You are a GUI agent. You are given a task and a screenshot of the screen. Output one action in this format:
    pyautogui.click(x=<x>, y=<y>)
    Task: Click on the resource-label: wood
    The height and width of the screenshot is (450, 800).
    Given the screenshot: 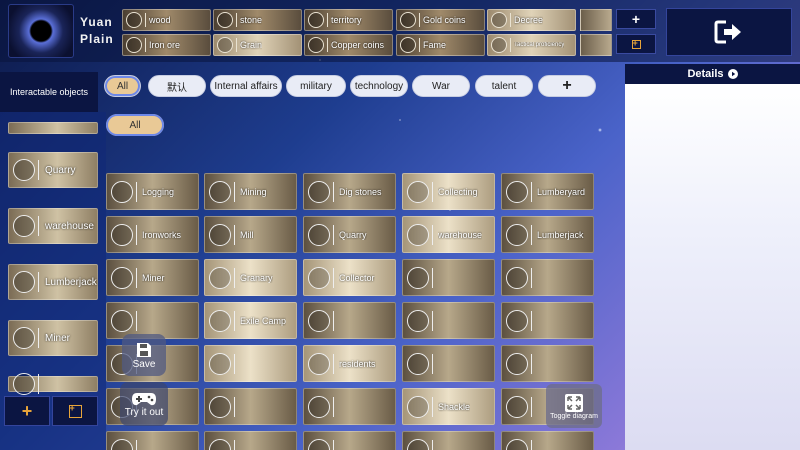 What is the action you would take?
    pyautogui.click(x=160, y=20)
    